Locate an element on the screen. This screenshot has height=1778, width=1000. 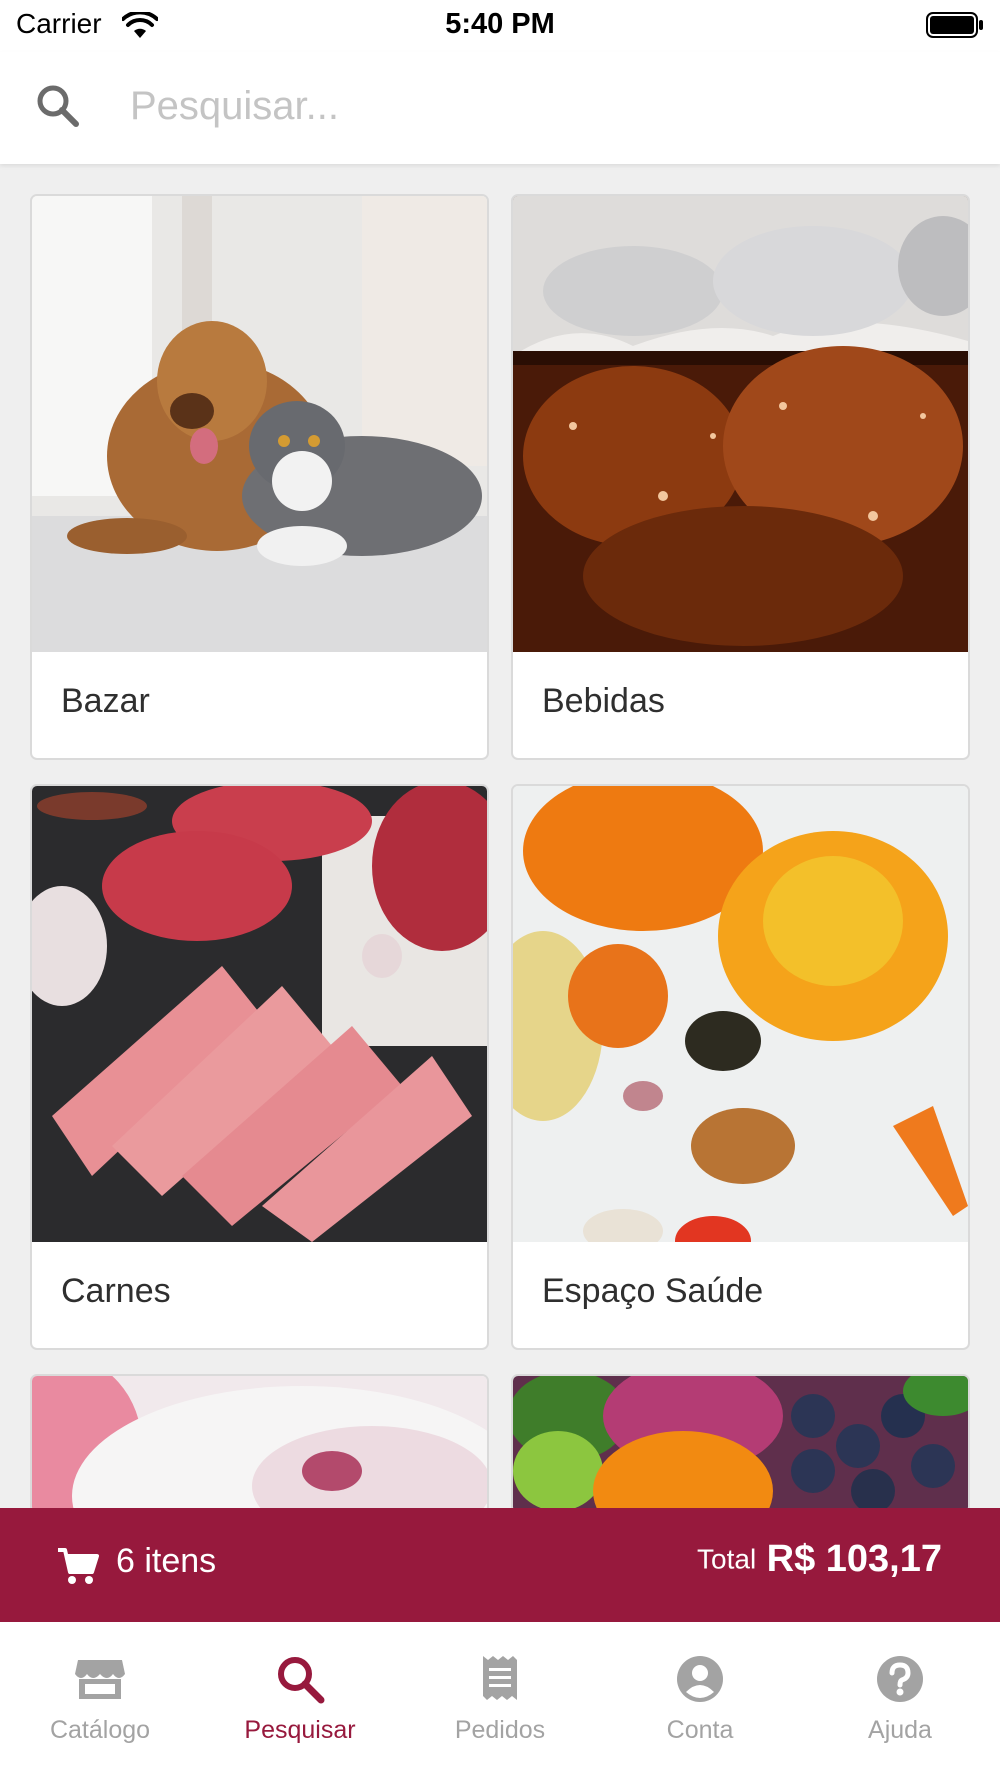
tab-label: Catálogo is located at coordinates (100, 1730).